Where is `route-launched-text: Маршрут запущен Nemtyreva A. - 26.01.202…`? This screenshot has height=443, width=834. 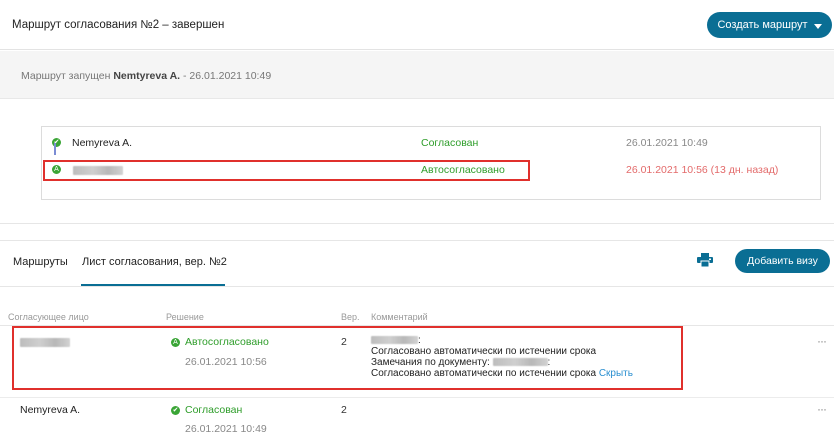
route-launched-text: Маршрут запущен Nemtyreva A. - 26.01.202… is located at coordinates (146, 76).